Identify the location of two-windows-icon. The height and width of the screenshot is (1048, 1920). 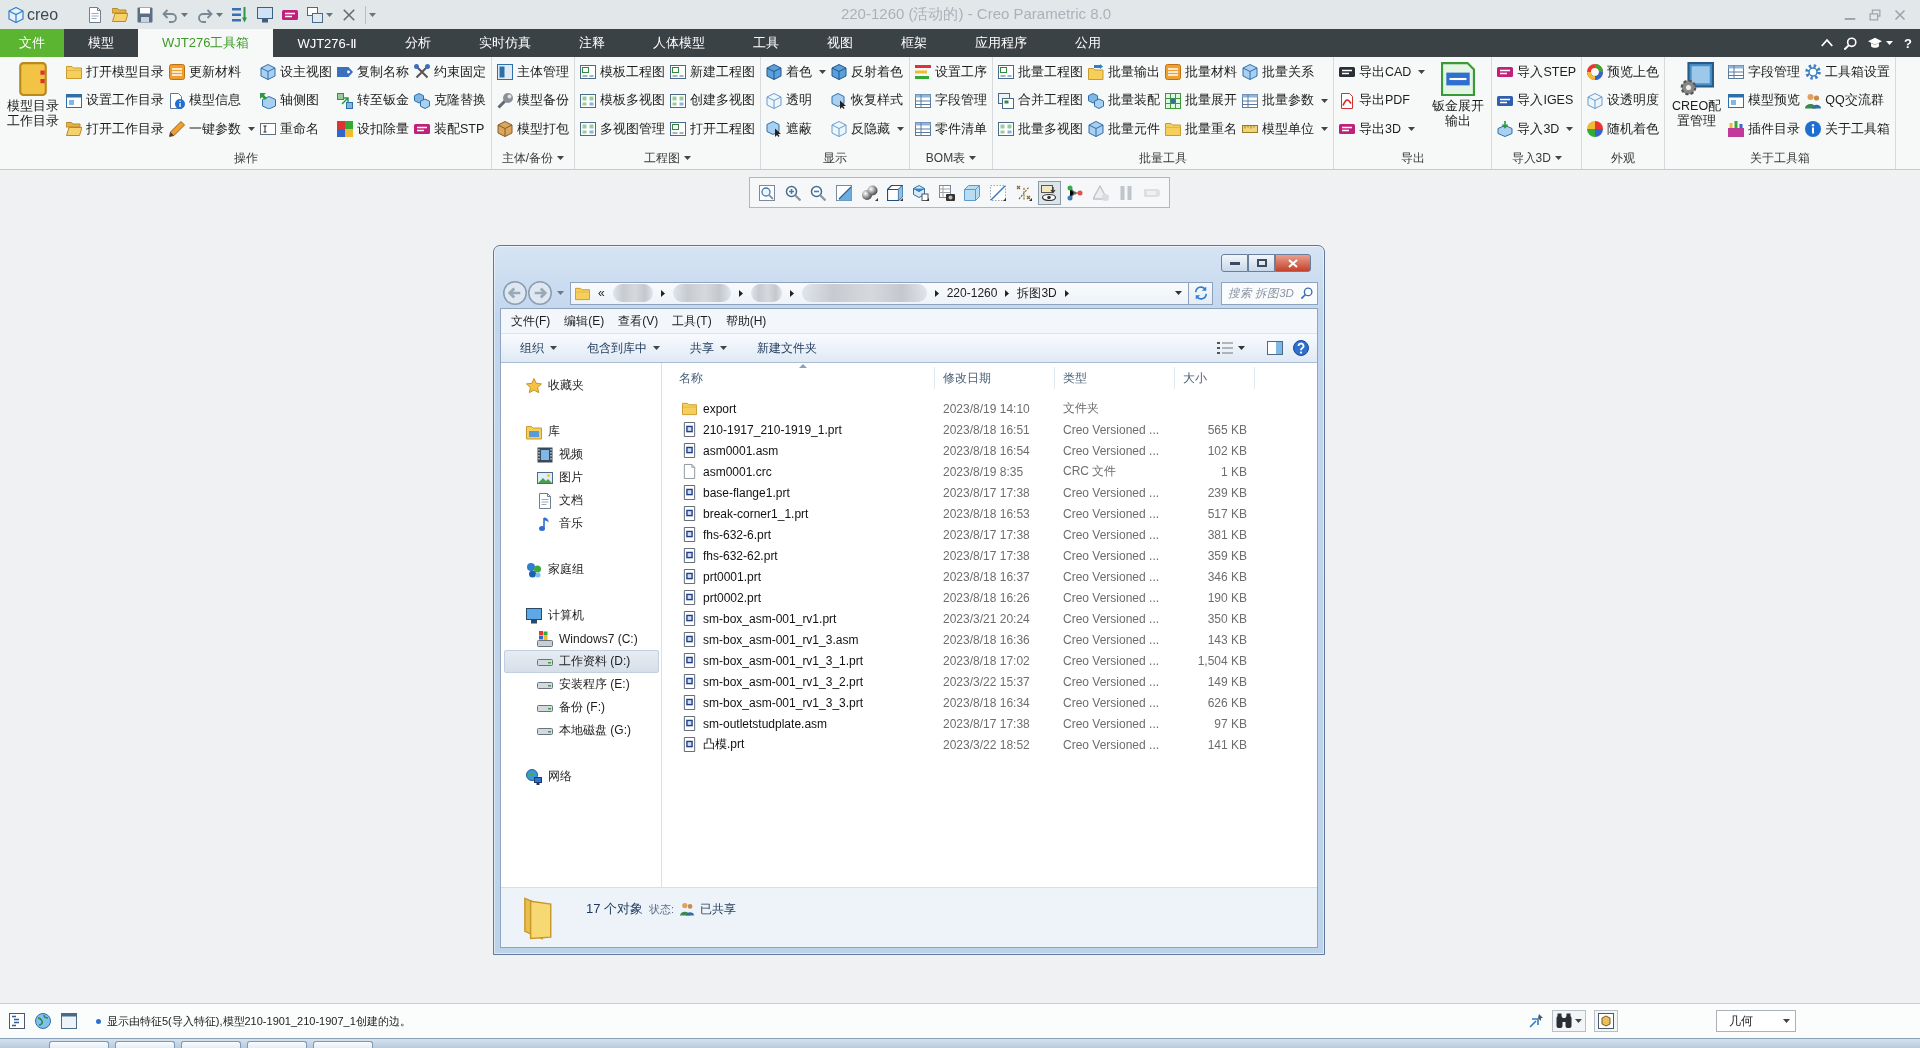
(315, 14).